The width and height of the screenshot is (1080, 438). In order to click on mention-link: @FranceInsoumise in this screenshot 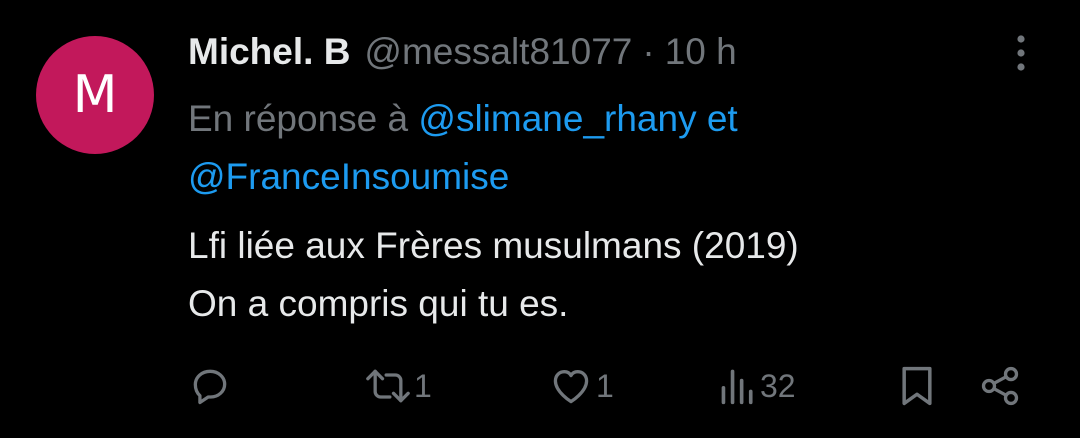, I will do `click(348, 176)`.